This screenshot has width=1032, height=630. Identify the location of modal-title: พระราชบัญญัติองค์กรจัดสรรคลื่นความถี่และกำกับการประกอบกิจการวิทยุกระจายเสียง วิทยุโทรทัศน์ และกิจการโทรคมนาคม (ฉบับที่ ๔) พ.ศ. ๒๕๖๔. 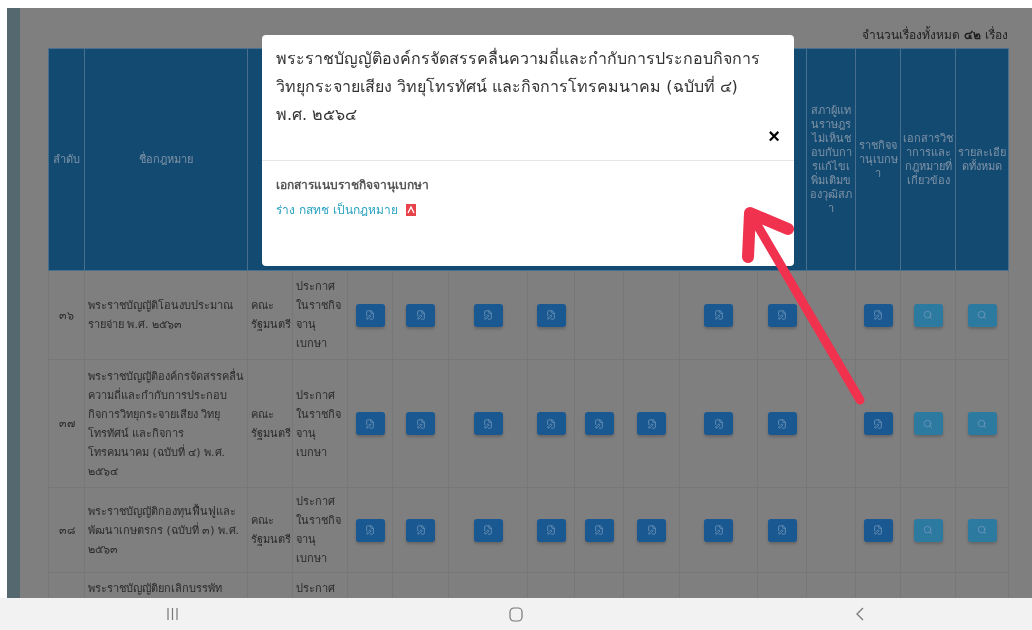
(518, 86).